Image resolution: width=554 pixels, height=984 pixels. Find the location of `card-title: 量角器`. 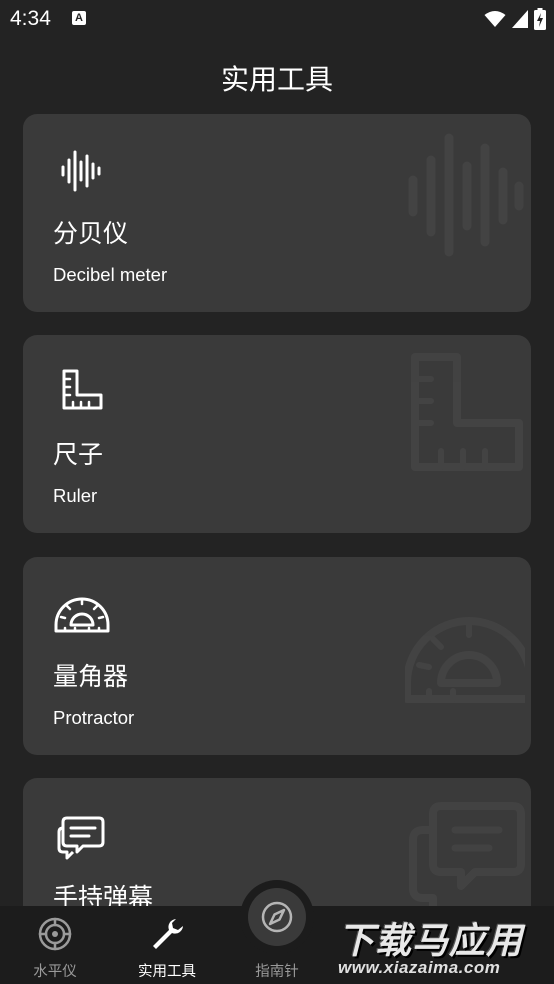

card-title: 量角器 is located at coordinates (91, 676).